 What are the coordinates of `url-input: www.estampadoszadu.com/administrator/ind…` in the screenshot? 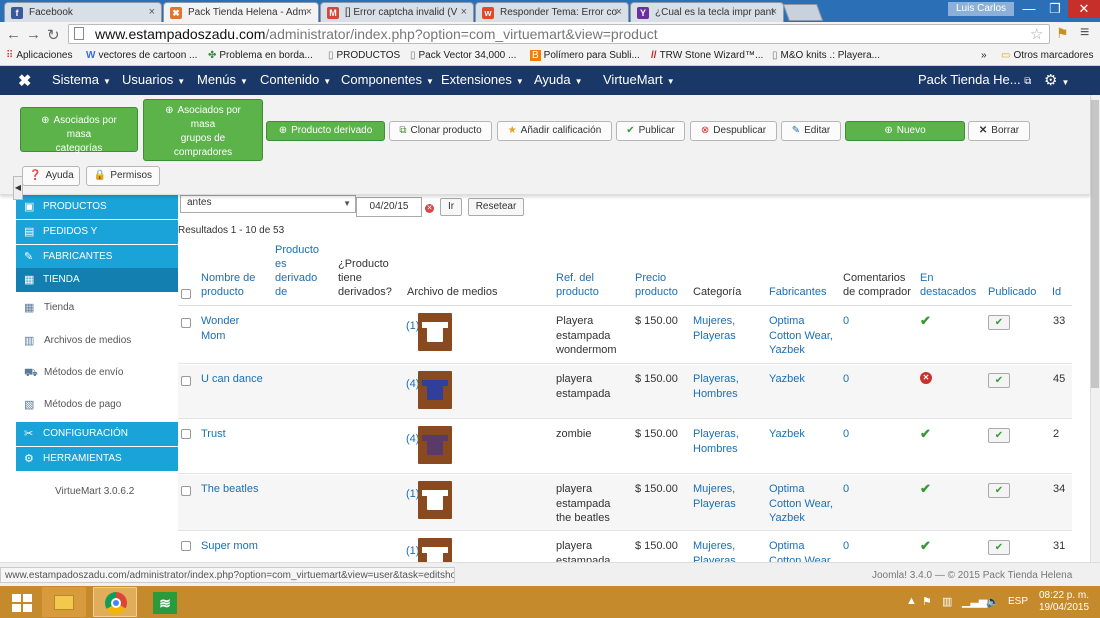 It's located at (559, 34).